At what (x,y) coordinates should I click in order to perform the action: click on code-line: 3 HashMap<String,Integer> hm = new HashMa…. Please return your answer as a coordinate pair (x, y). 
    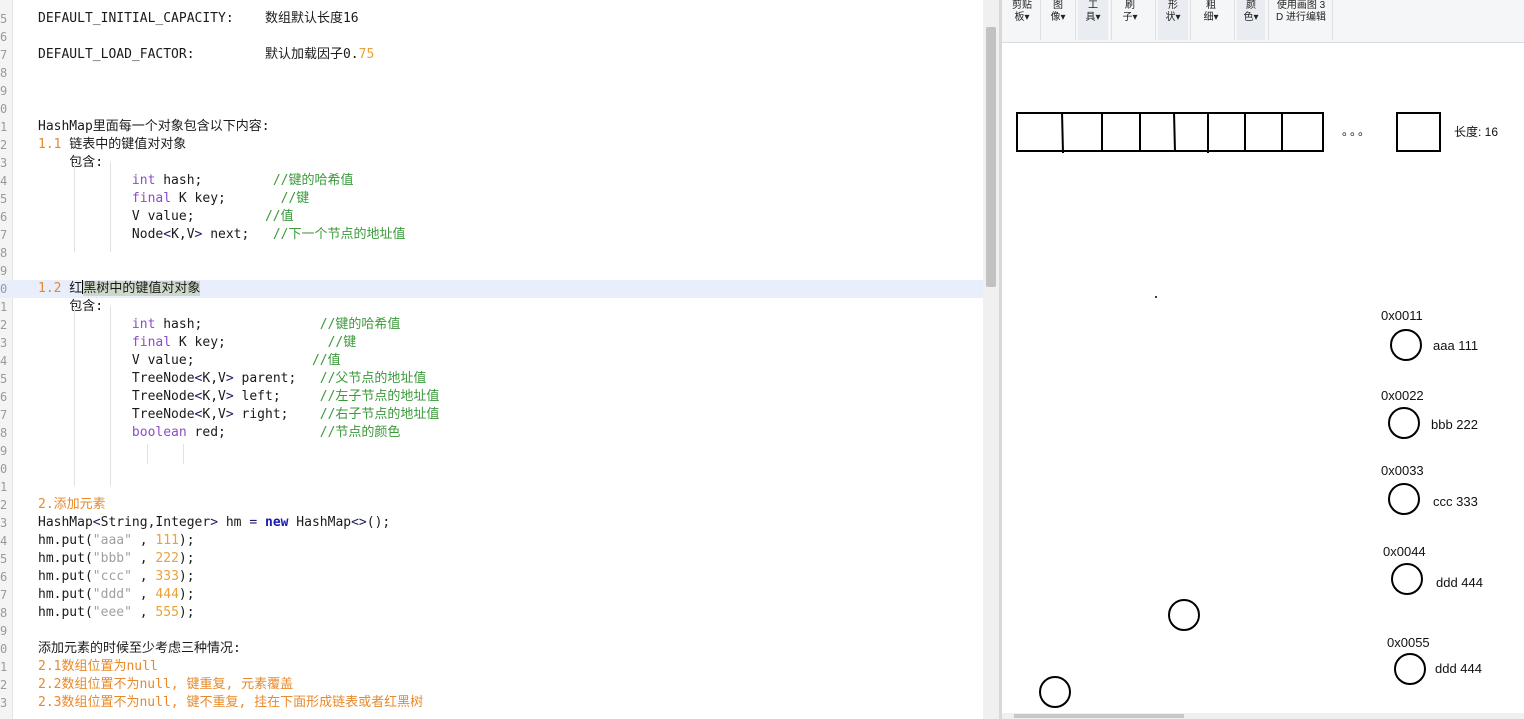
    Looking at the image, I should click on (491, 523).